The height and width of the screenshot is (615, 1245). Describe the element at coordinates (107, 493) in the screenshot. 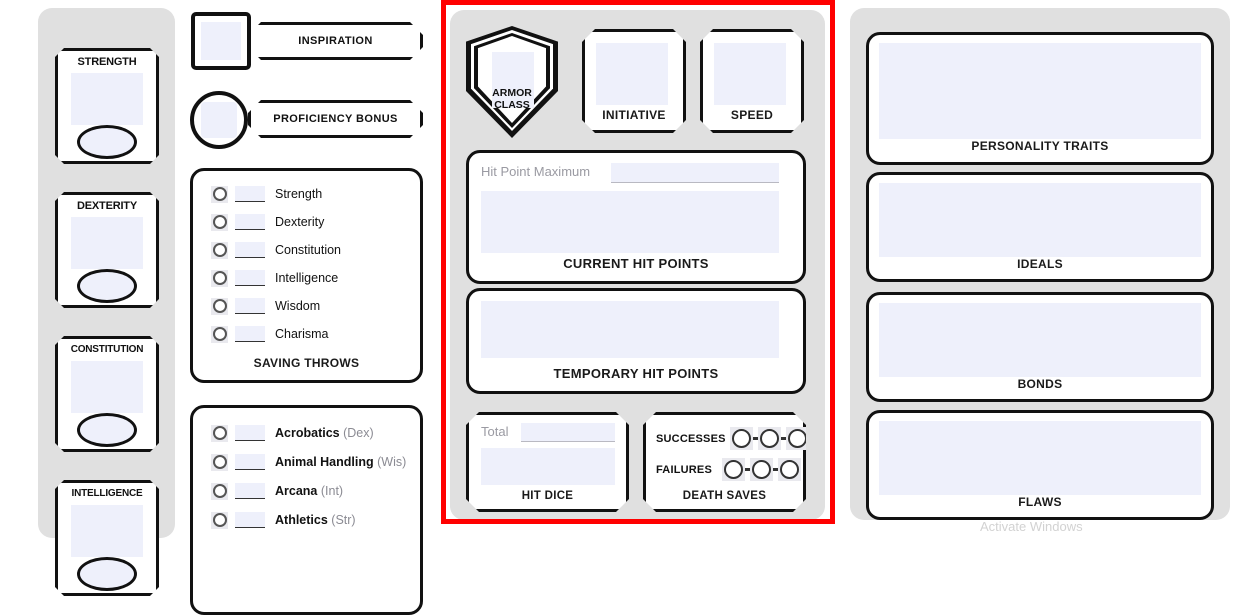

I see `ability-intelligence-label: INTELLIGENCE` at that location.